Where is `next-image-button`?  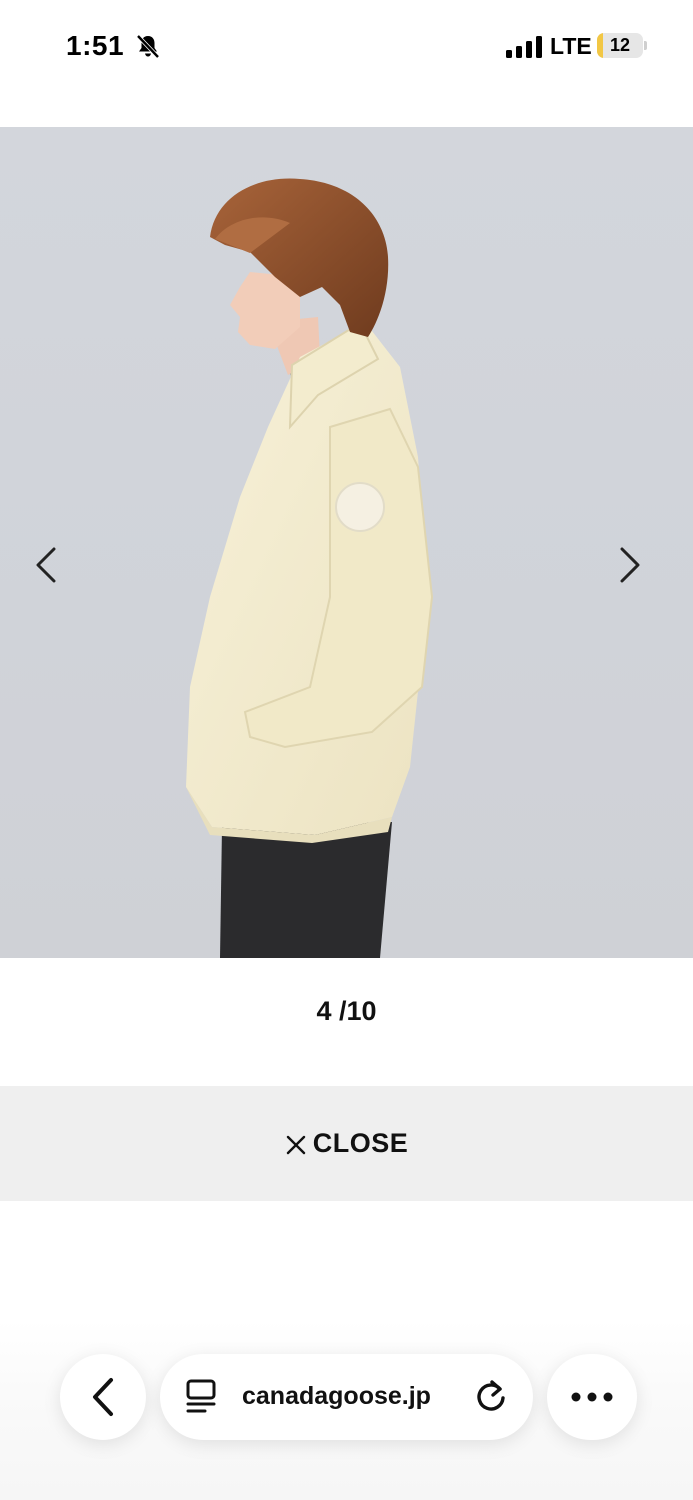 next-image-button is located at coordinates (638, 572).